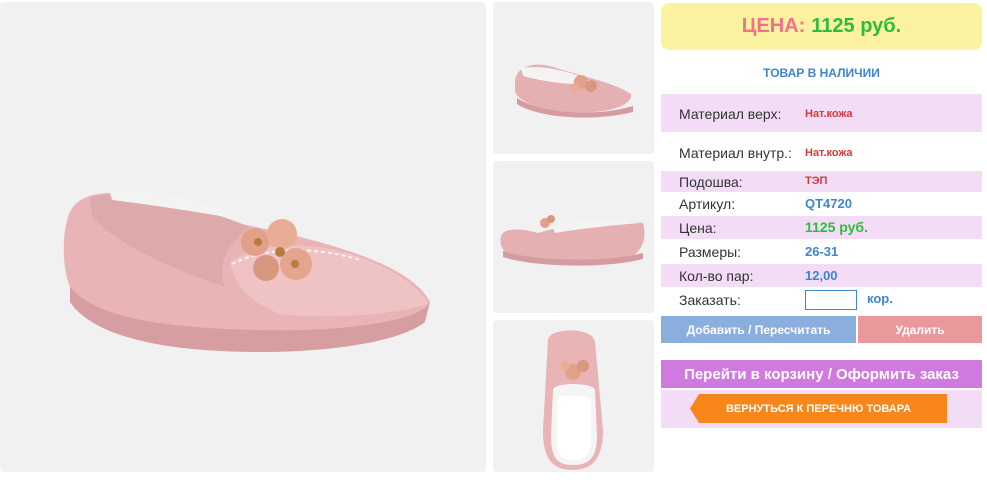  Describe the element at coordinates (816, 181) in the screenshot. I see `spec-value: ТЭП` at that location.